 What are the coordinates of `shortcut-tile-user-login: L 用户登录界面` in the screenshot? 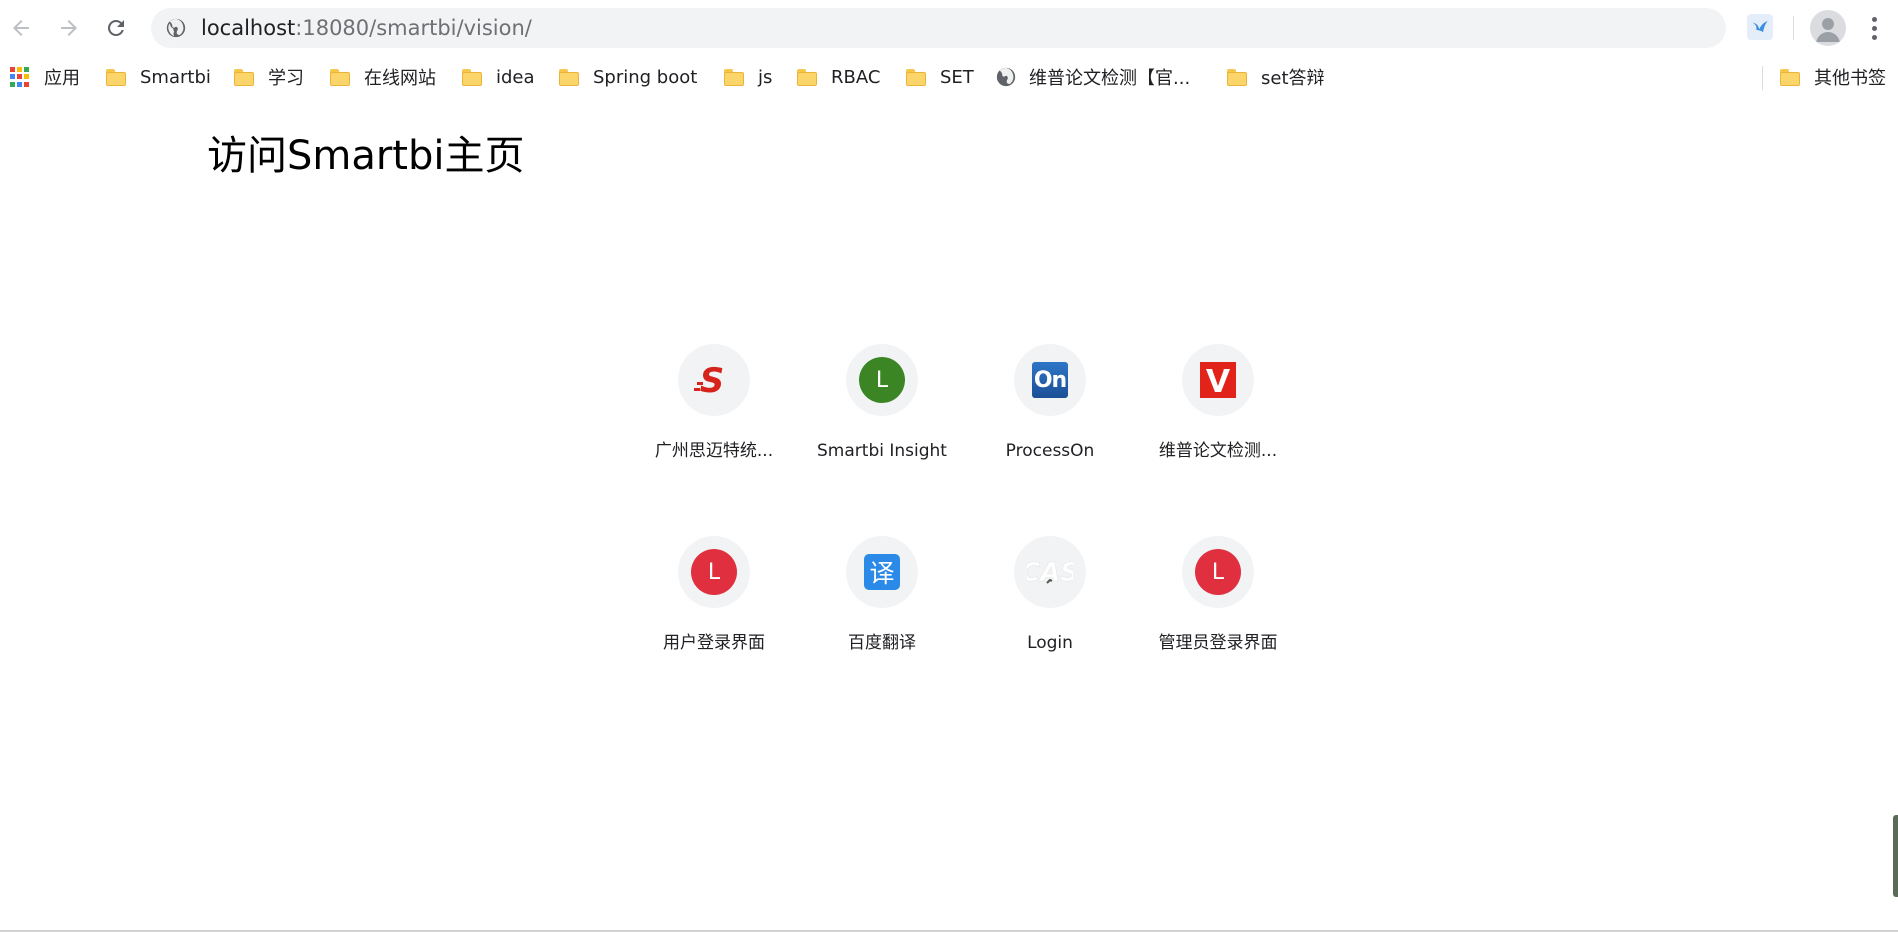 It's located at (714, 616).